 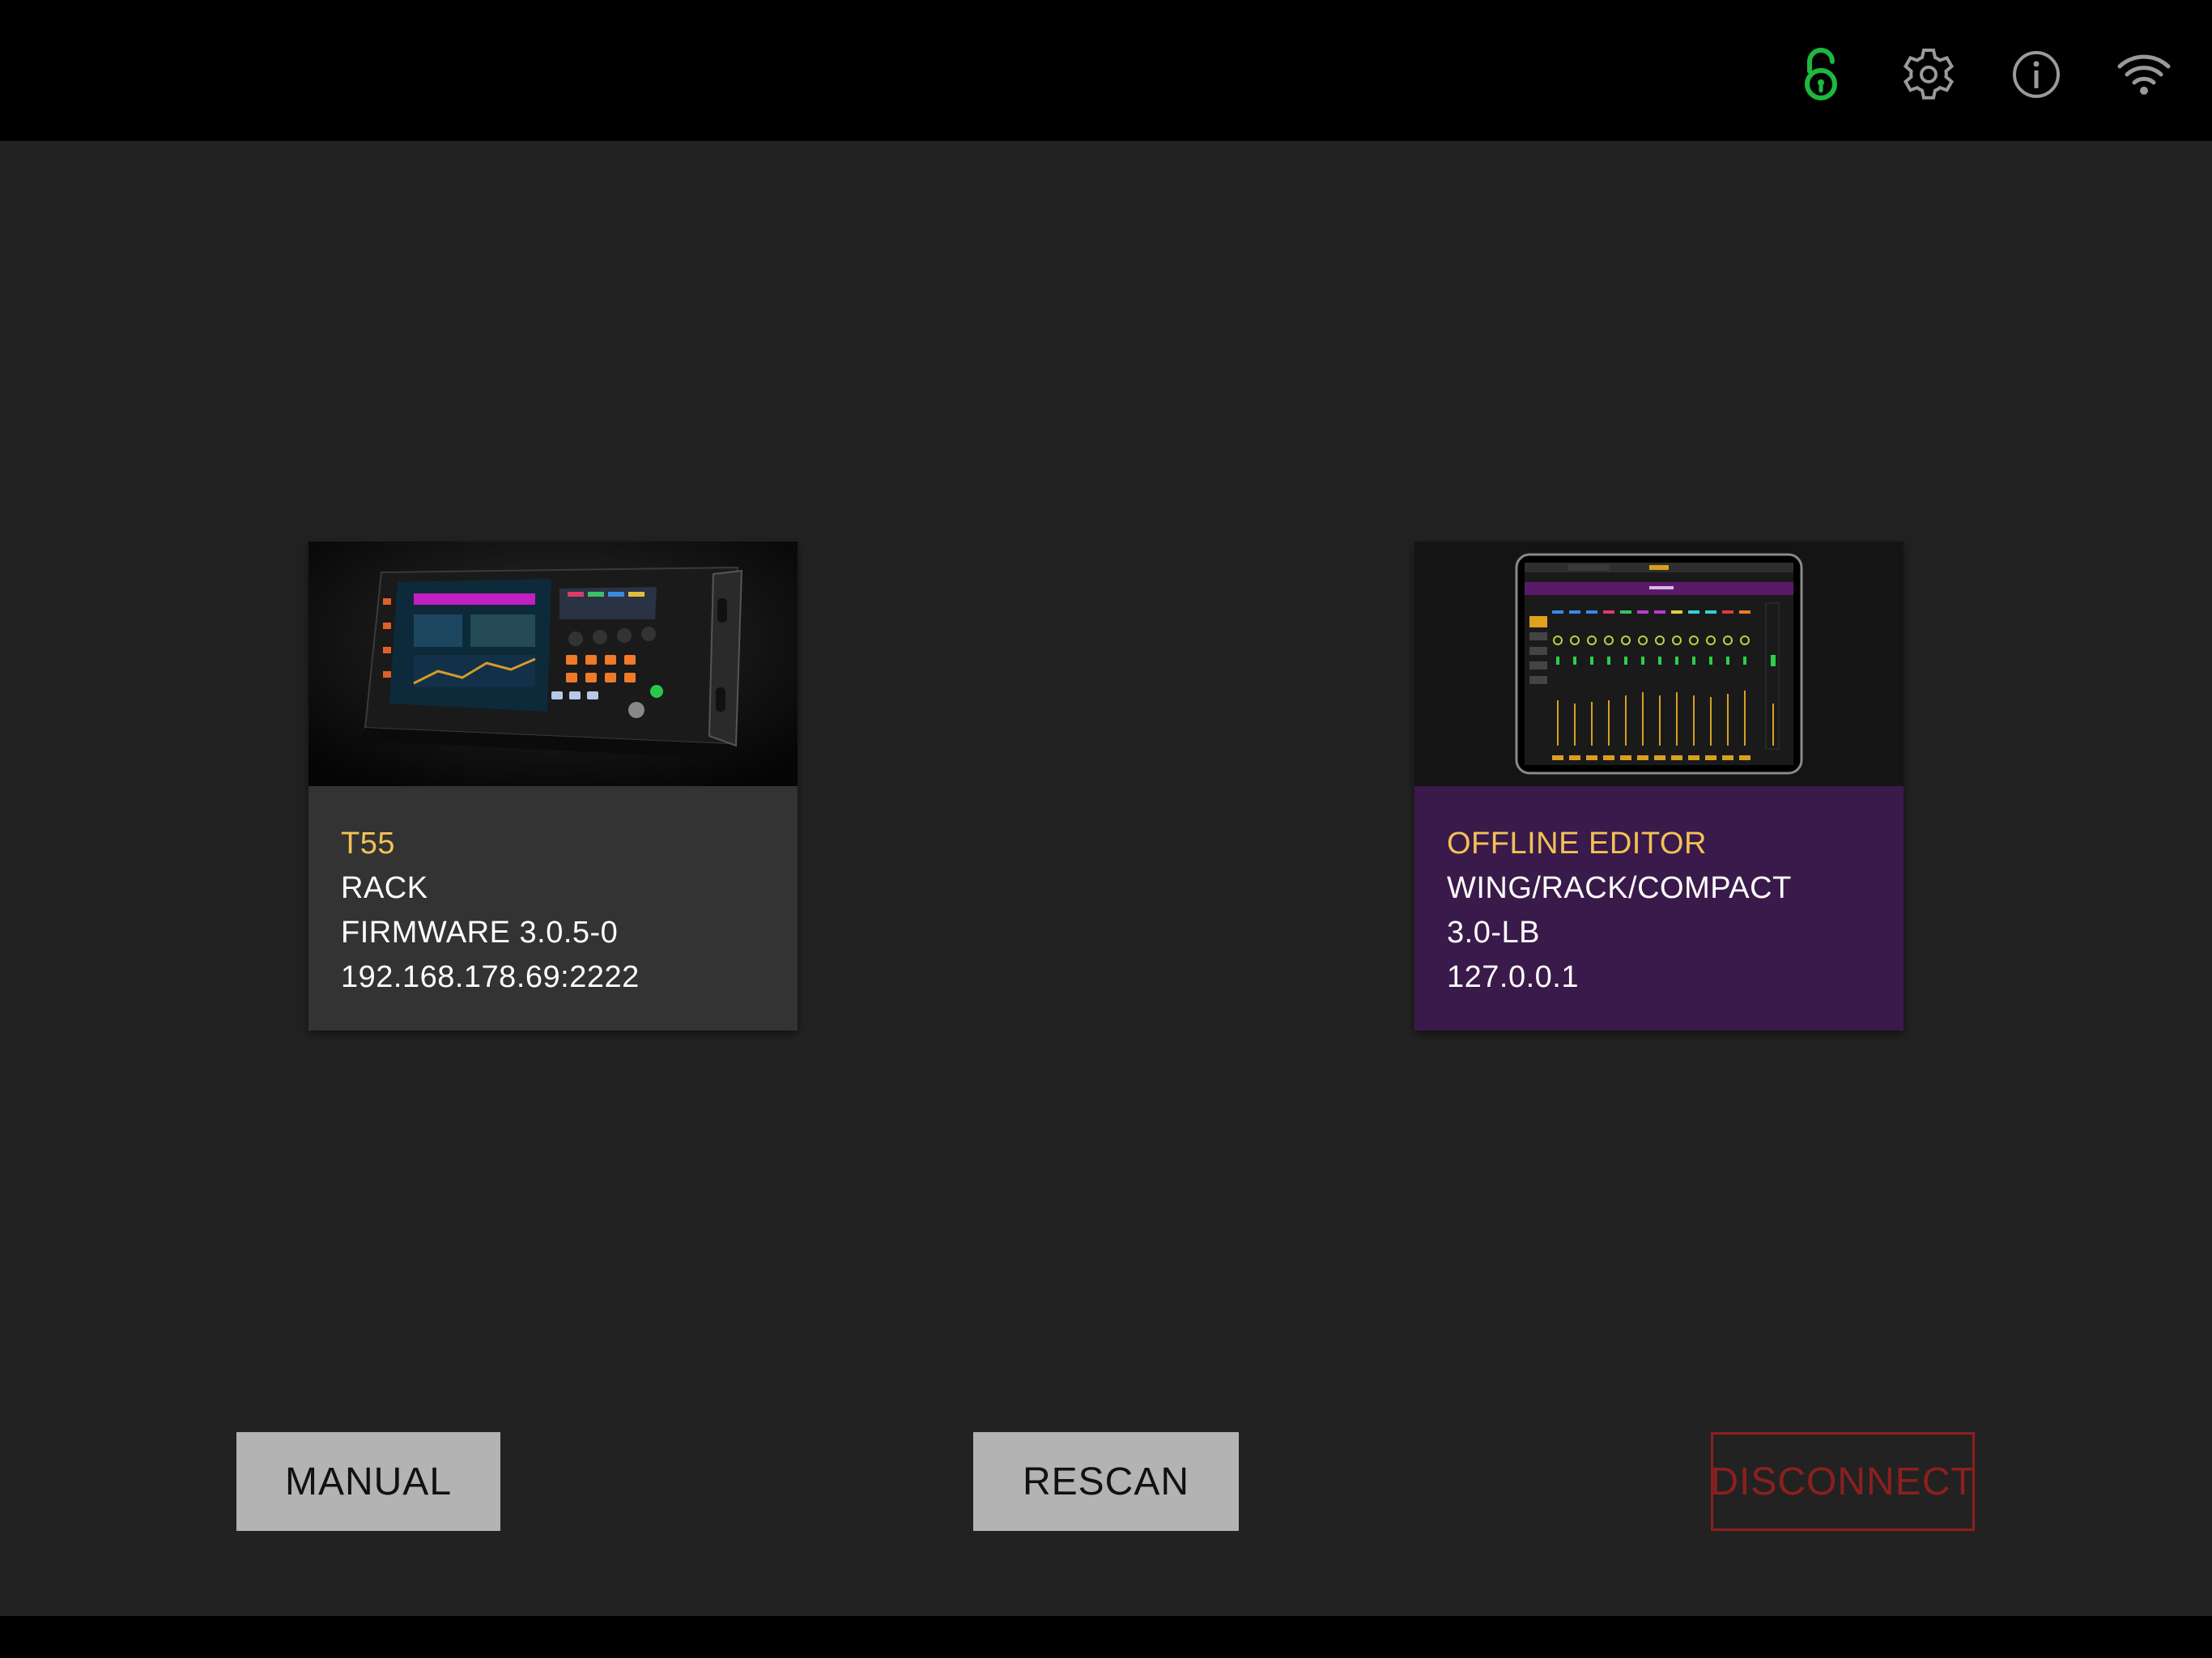 What do you see at coordinates (480, 933) in the screenshot?
I see `device-version: FIRMWARE 3.0.5-0` at bounding box center [480, 933].